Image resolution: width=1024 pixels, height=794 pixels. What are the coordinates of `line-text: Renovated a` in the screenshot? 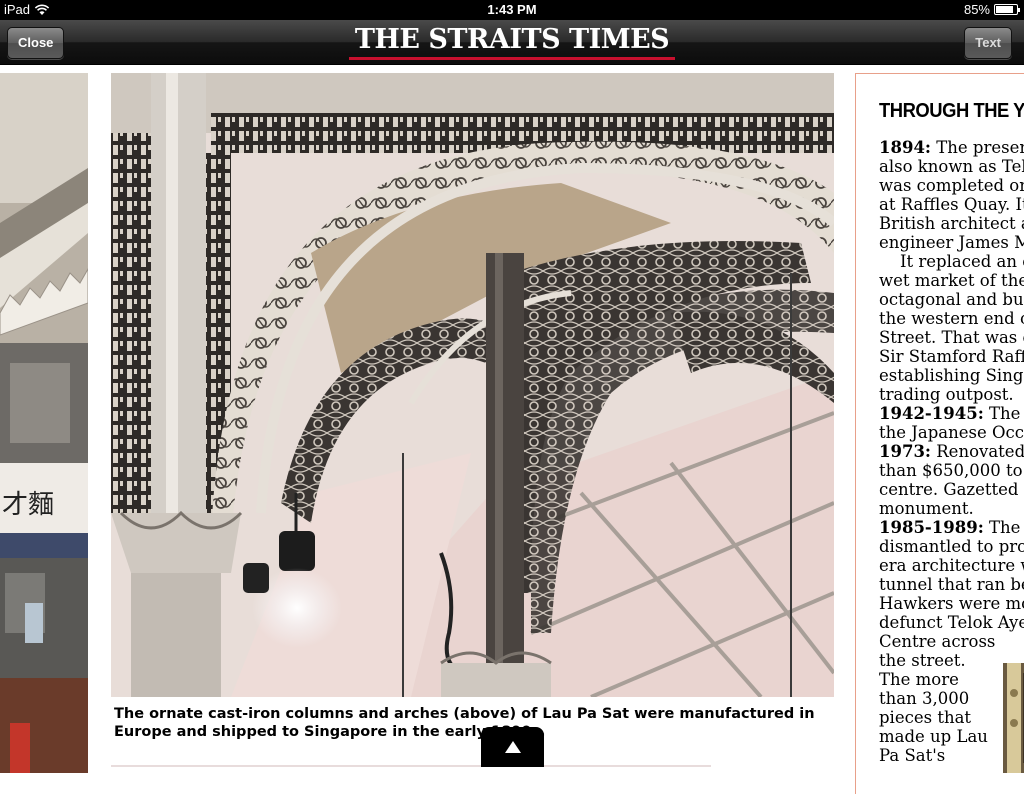 It's located at (980, 451).